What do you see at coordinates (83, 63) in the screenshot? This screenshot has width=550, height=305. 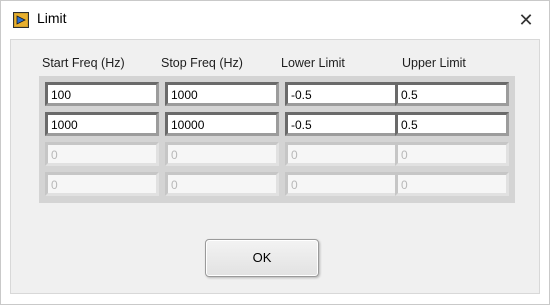 I see `column-header-start-freq: Start Freq (Hz)` at bounding box center [83, 63].